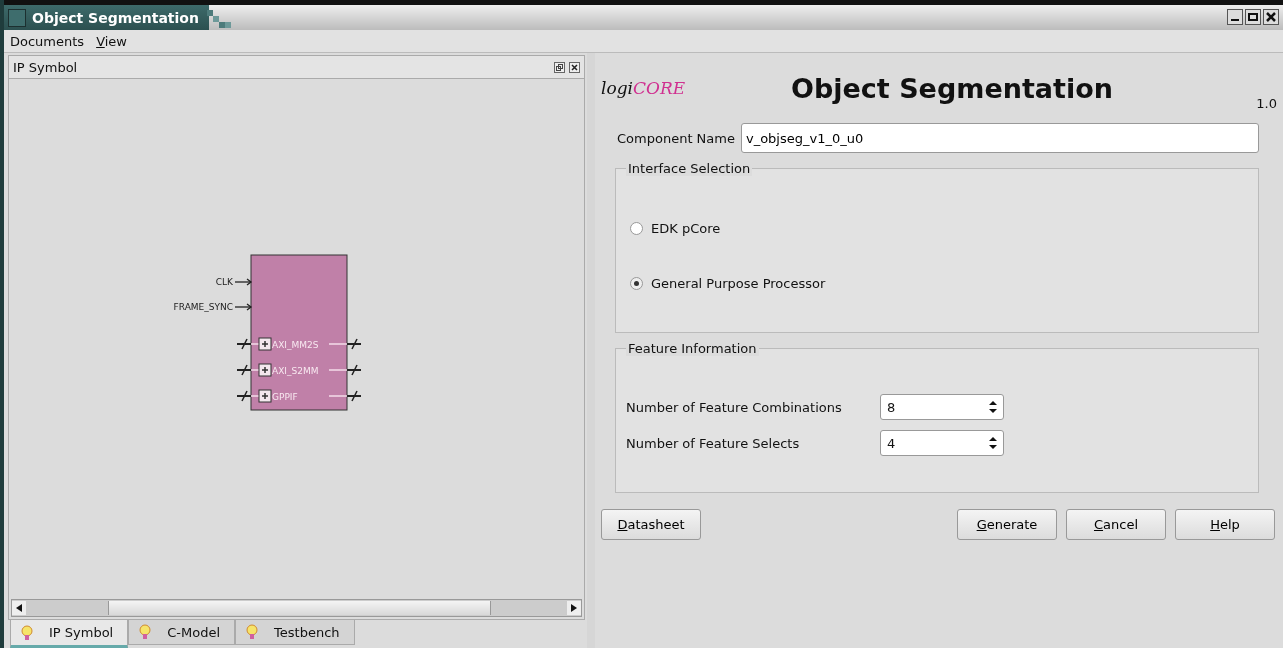 Image resolution: width=1283 pixels, height=648 pixels. Describe the element at coordinates (19, 608) in the screenshot. I see `scroll-left-icon` at that location.